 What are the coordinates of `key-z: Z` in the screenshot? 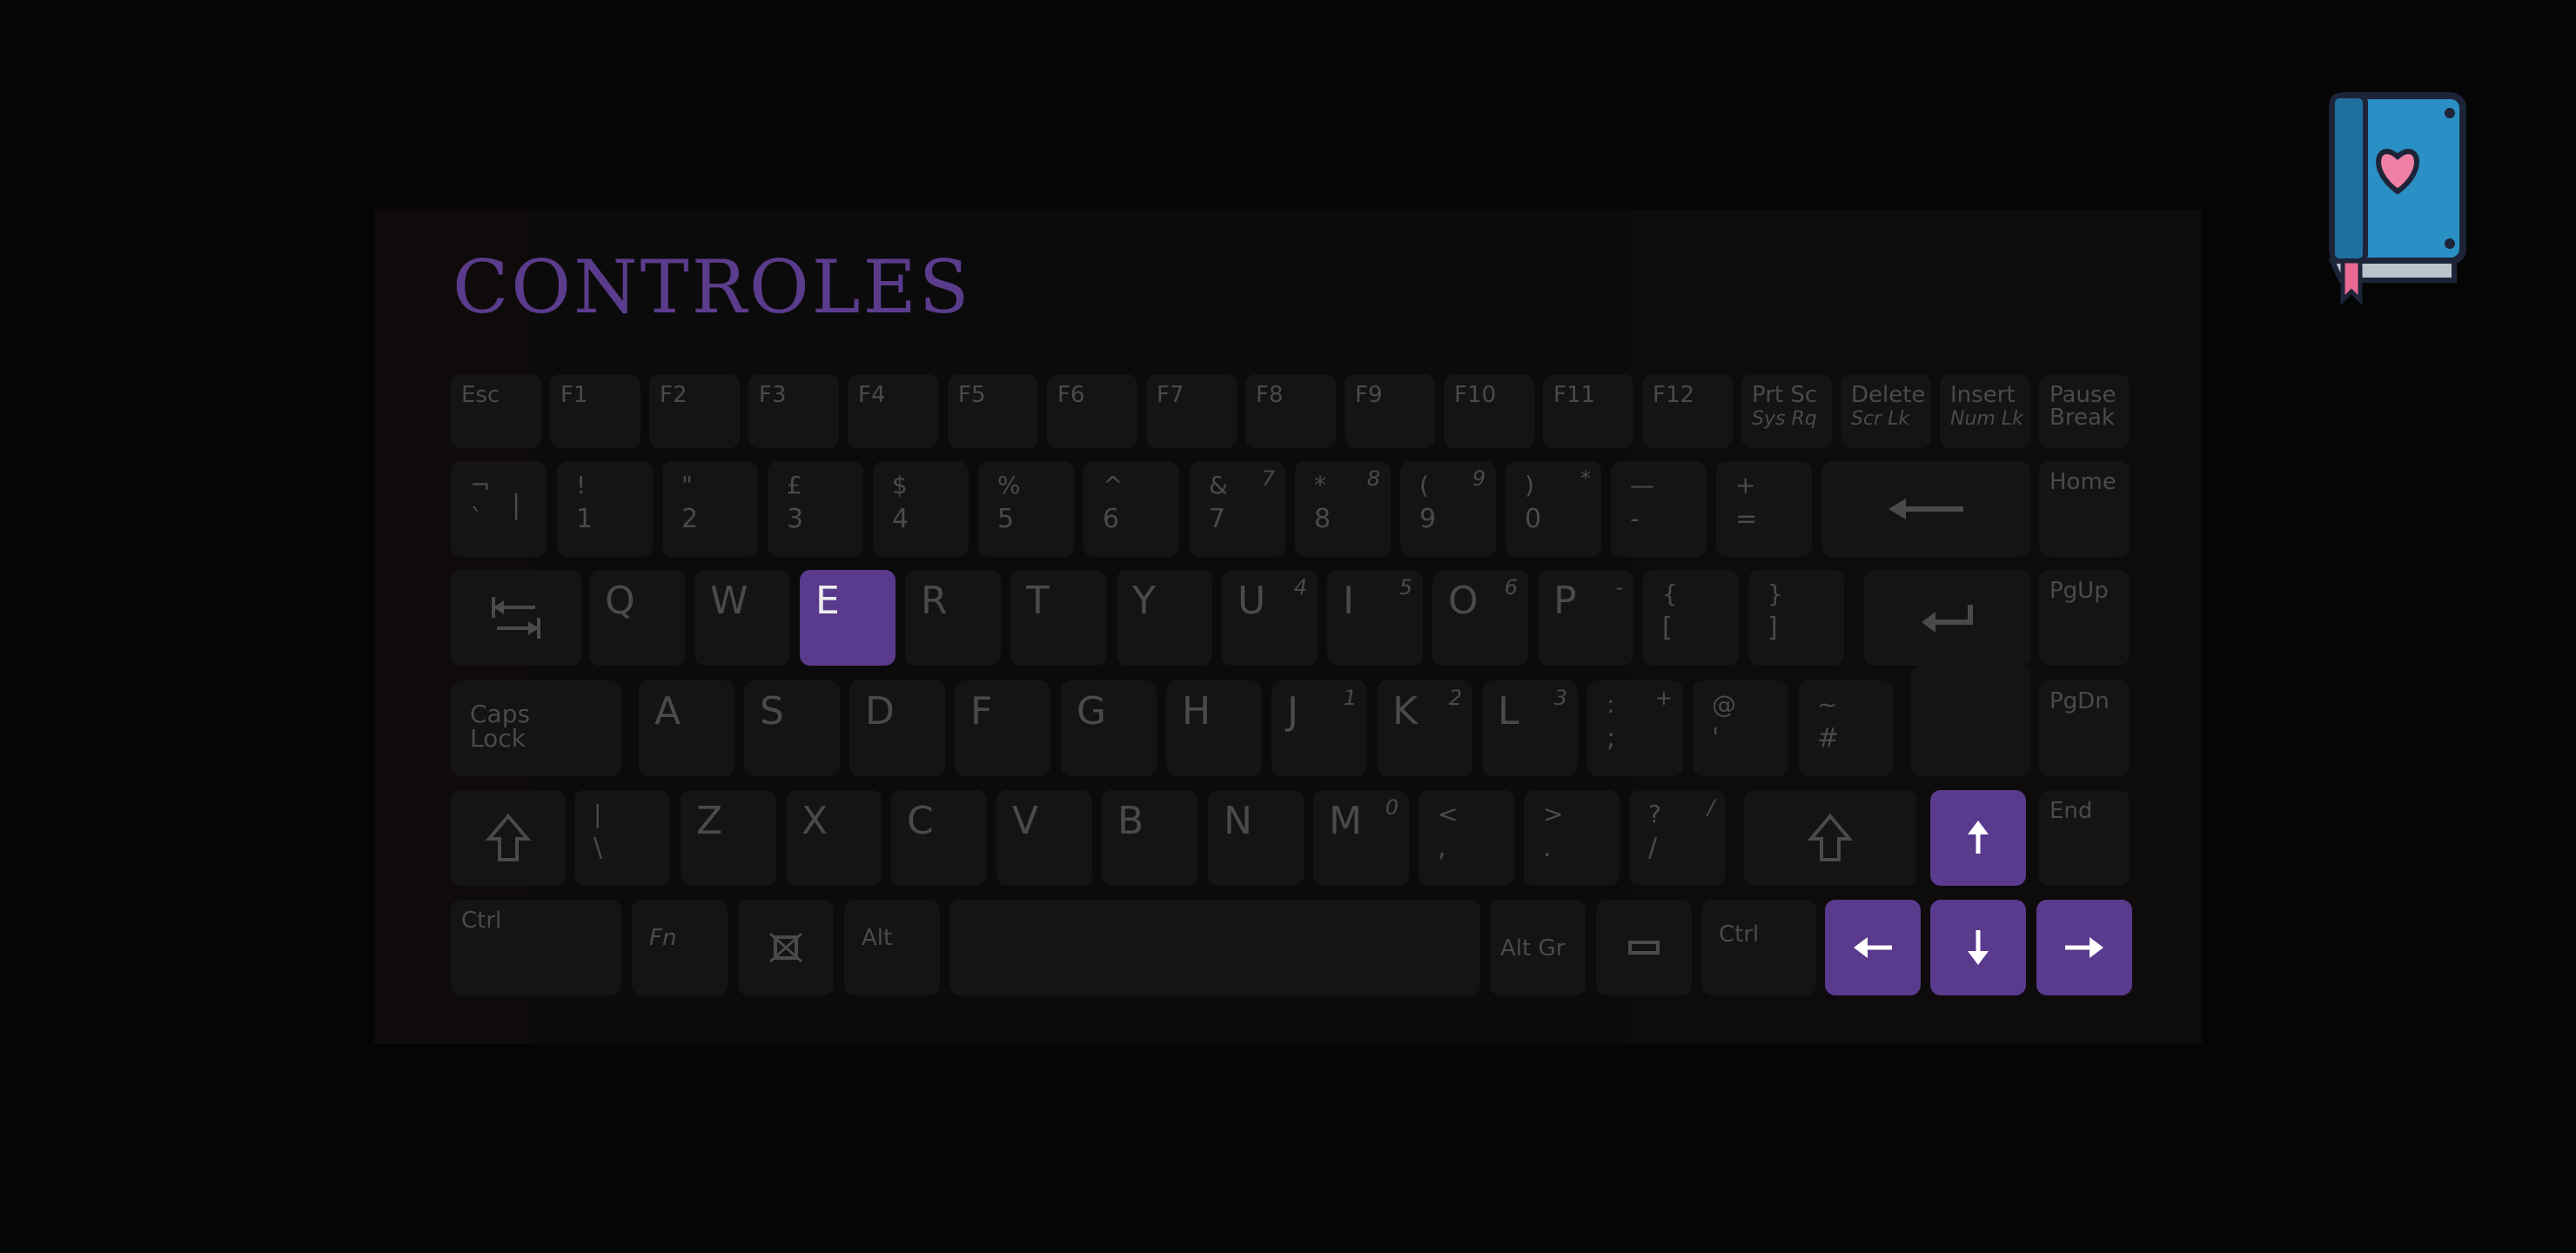 It's located at (728, 838).